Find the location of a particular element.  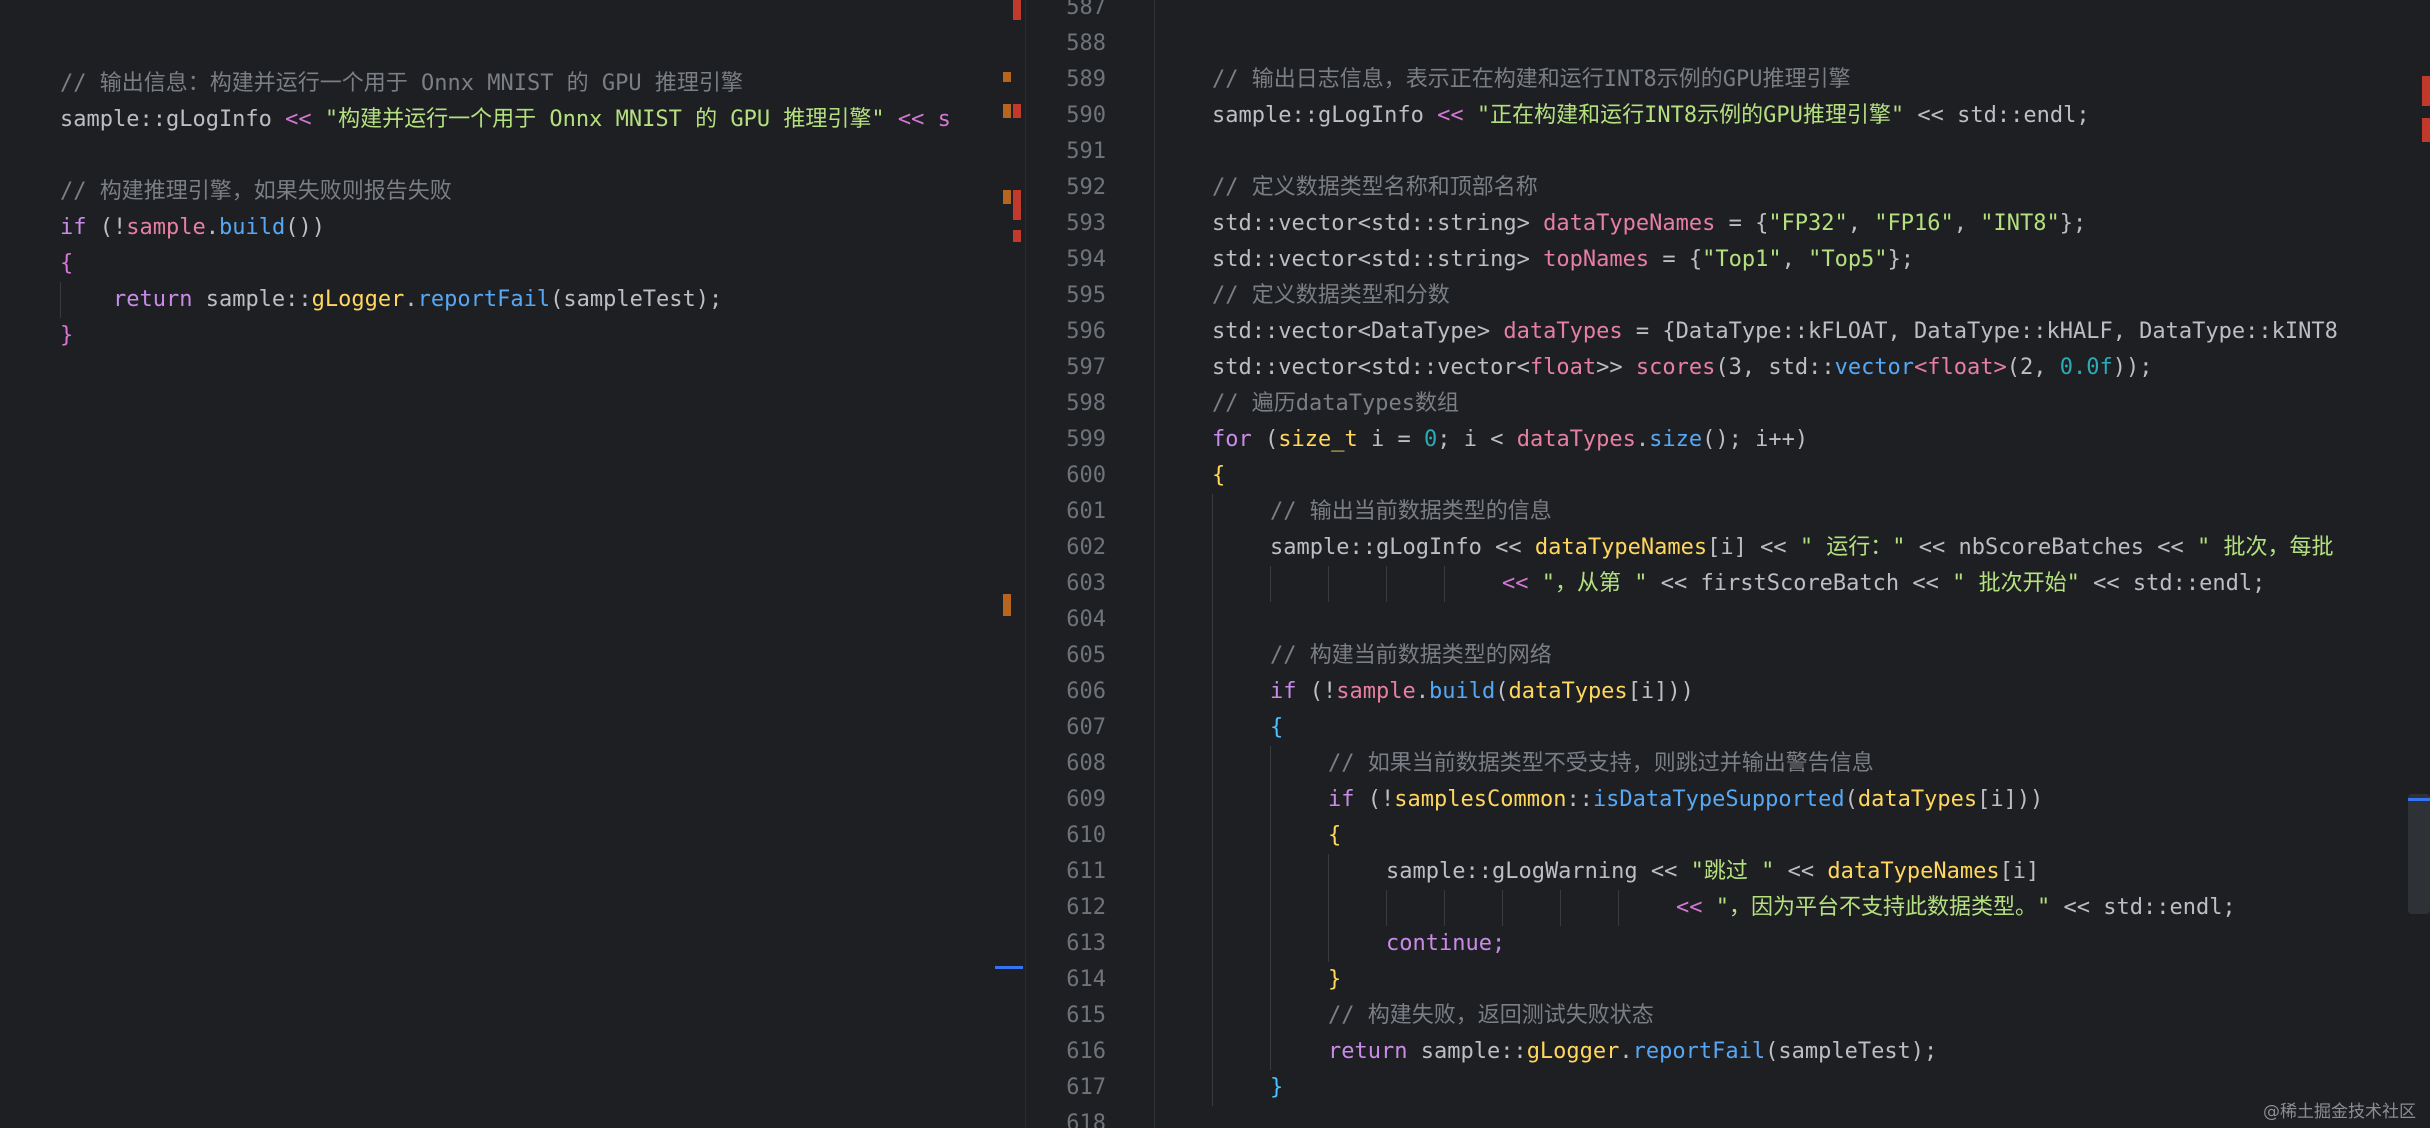

code-token: (3, std:: is located at coordinates (1775, 367).